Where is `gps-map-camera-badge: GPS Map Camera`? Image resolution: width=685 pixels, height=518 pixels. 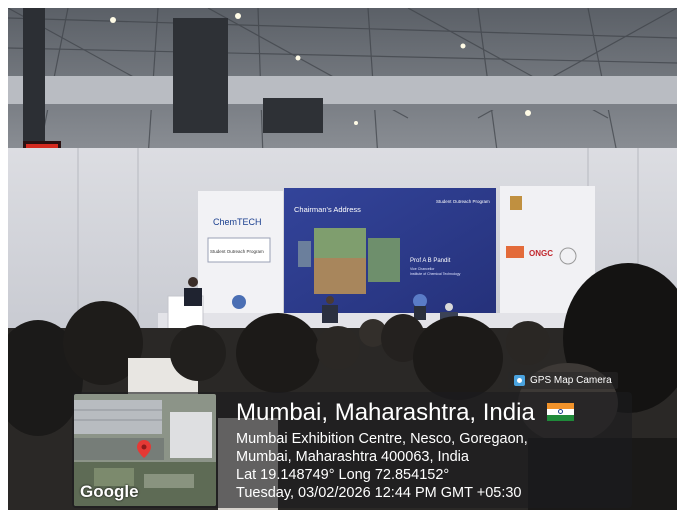
gps-map-camera-badge: GPS Map Camera is located at coordinates (563, 380).